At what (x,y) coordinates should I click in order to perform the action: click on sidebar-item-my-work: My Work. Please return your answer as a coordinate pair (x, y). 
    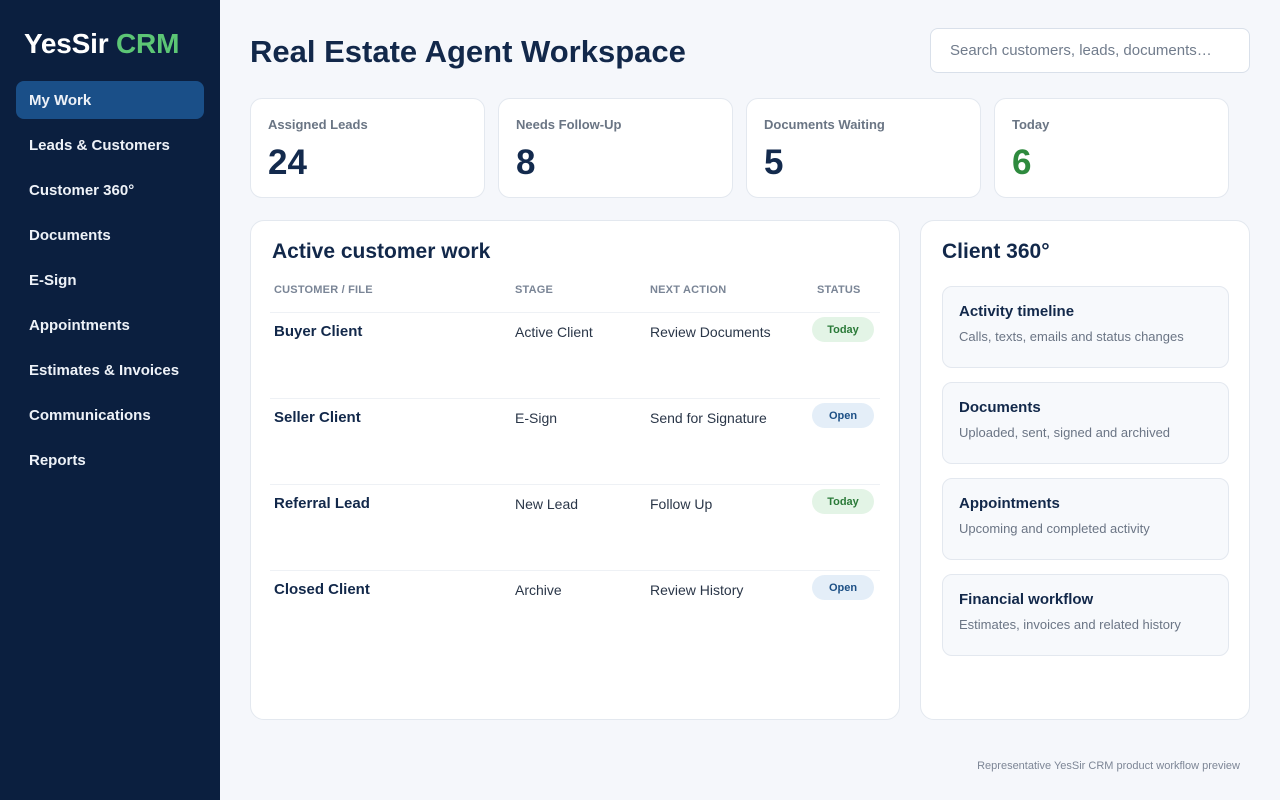
    Looking at the image, I should click on (110, 100).